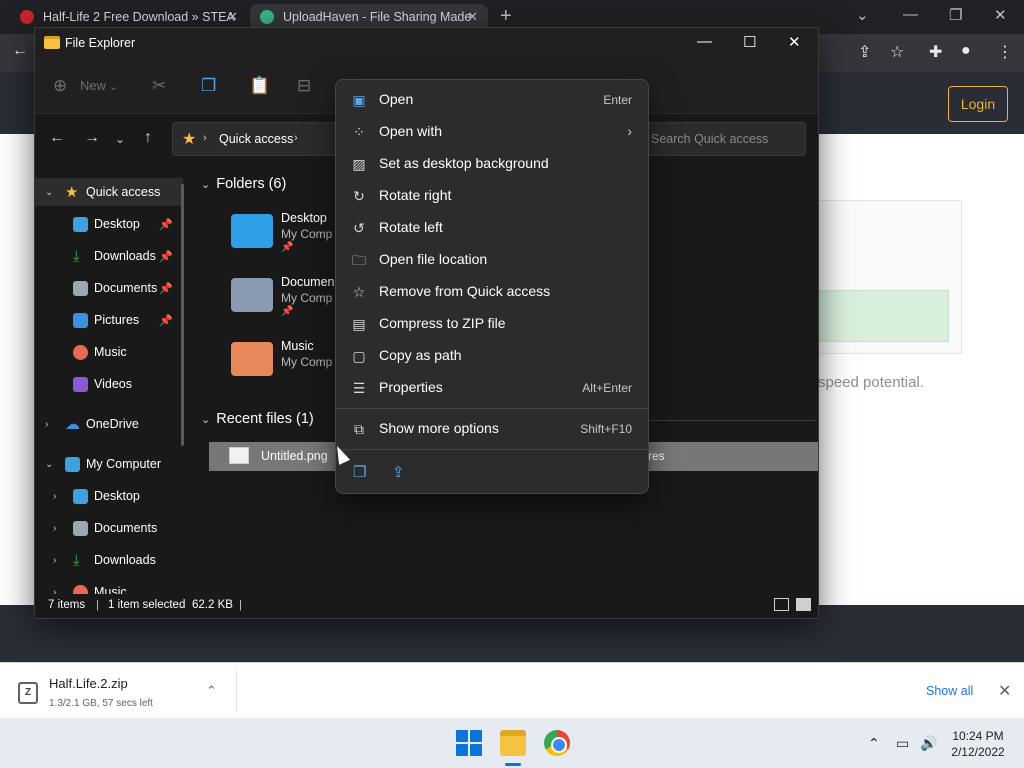 The width and height of the screenshot is (1024, 768). Describe the element at coordinates (88, 683) in the screenshot. I see `download-filename: Half.Life.2.zip` at that location.